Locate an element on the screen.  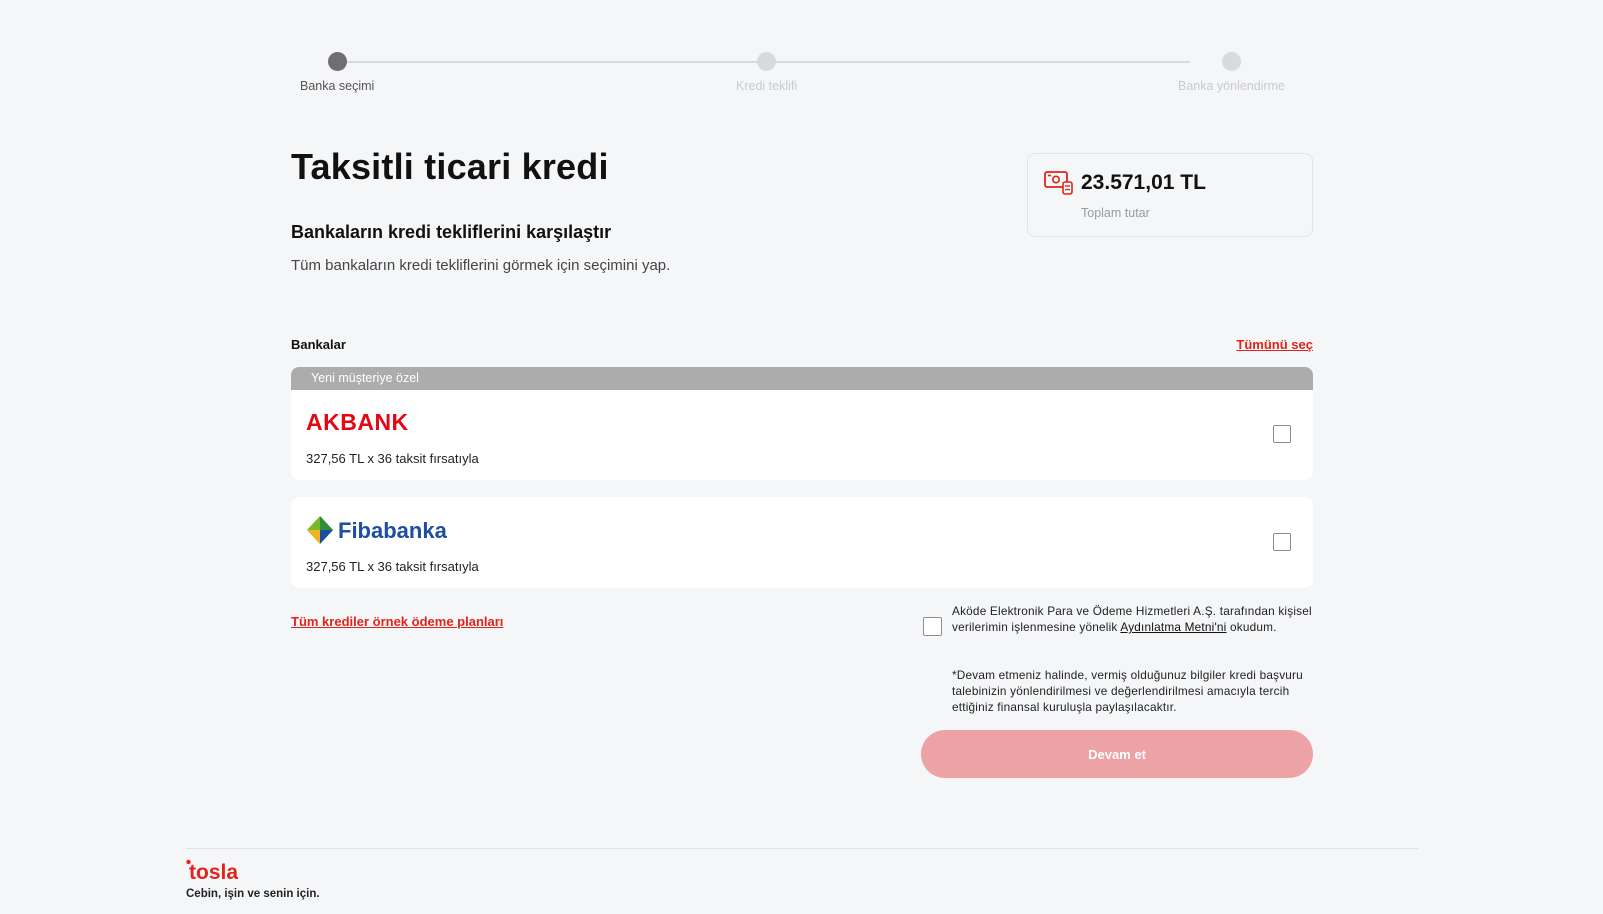
page-title: Taksitli ticari kredi is located at coordinates (450, 166).